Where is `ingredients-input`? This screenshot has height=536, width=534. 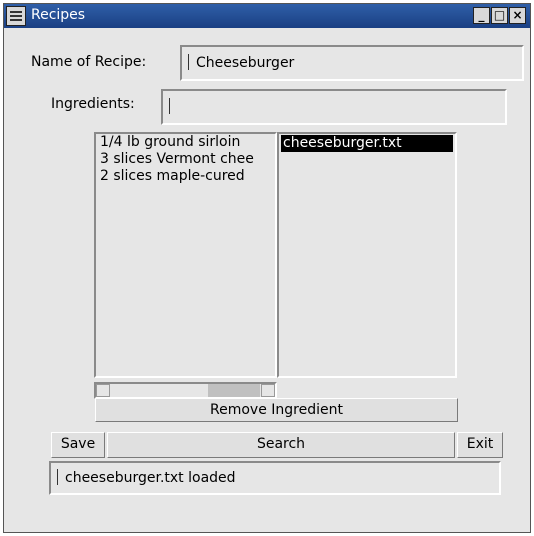
ingredients-input is located at coordinates (334, 107).